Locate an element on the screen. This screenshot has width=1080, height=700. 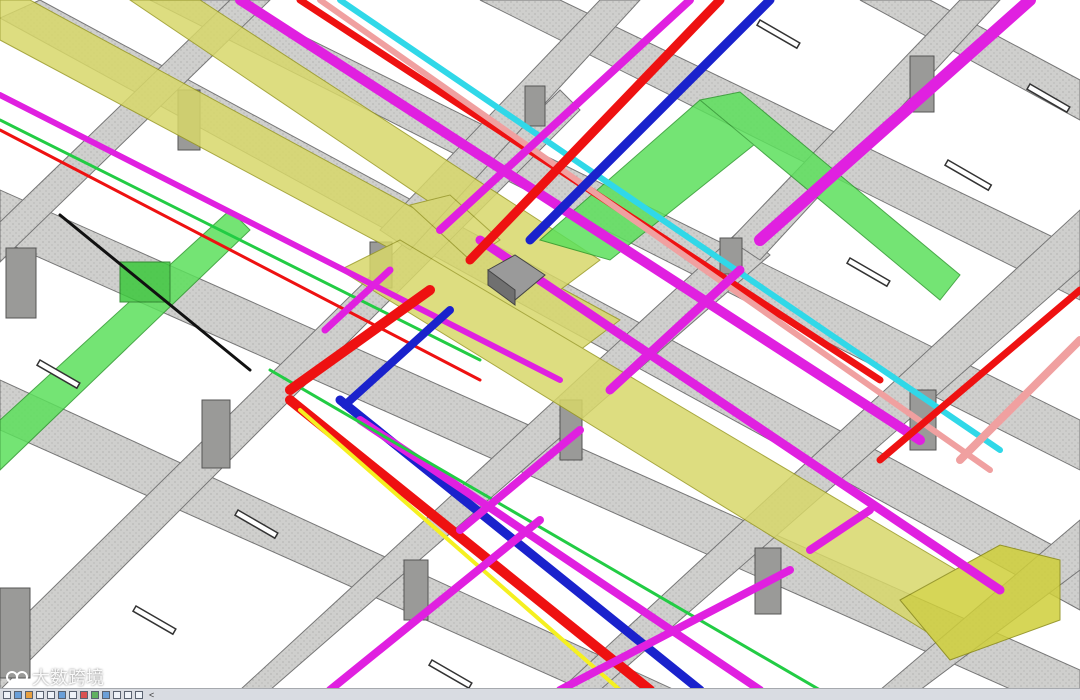
sun-path-icon is located at coordinates (40, 694).